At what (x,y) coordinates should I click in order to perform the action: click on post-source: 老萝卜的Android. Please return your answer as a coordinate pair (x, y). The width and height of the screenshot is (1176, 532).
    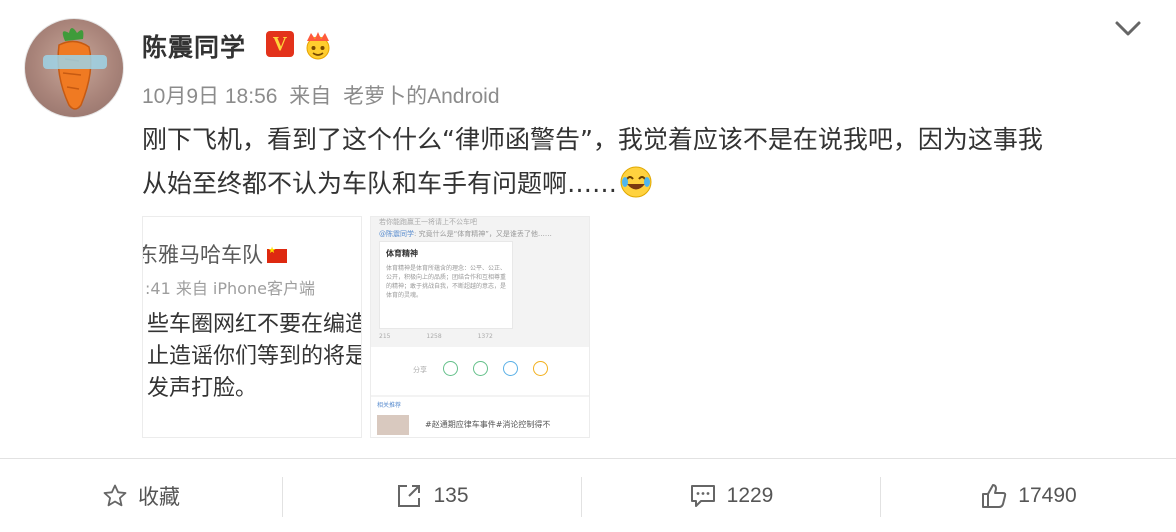
    Looking at the image, I should click on (421, 96).